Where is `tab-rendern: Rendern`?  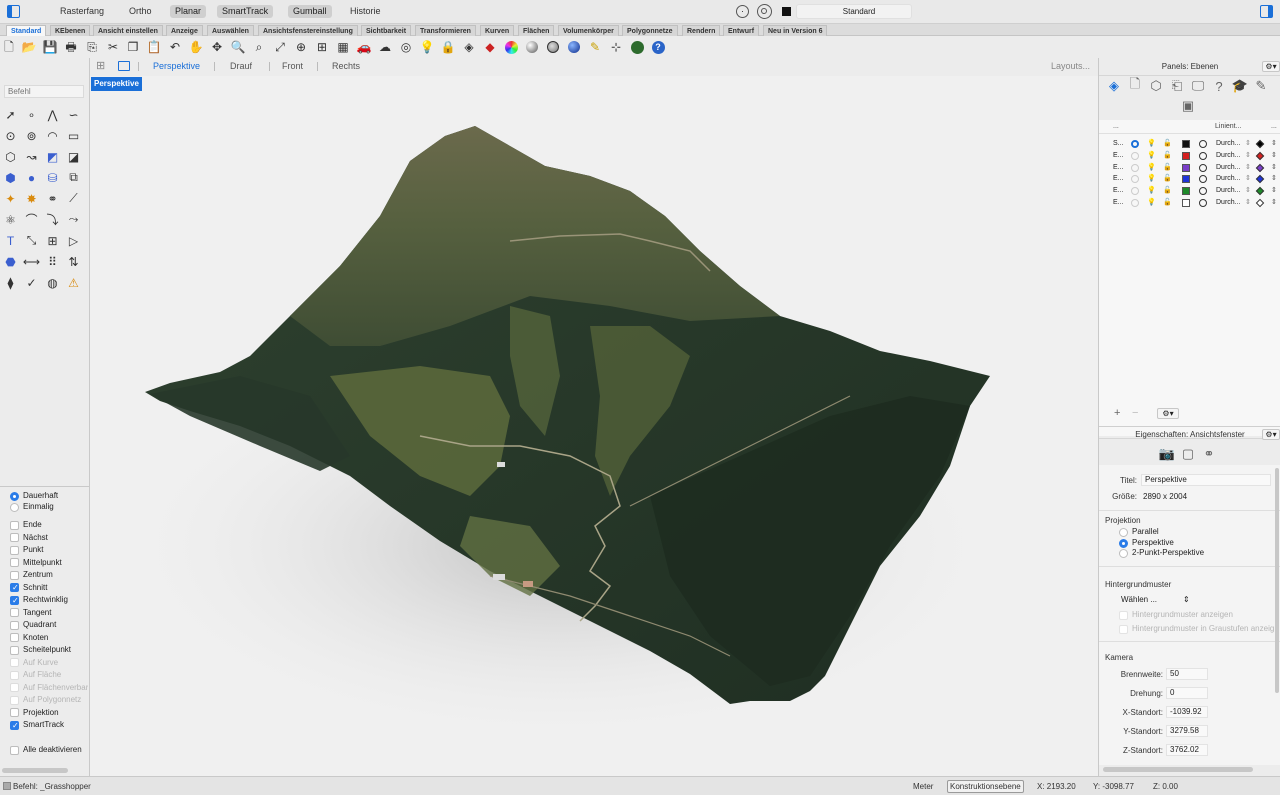 tab-rendern: Rendern is located at coordinates (701, 30).